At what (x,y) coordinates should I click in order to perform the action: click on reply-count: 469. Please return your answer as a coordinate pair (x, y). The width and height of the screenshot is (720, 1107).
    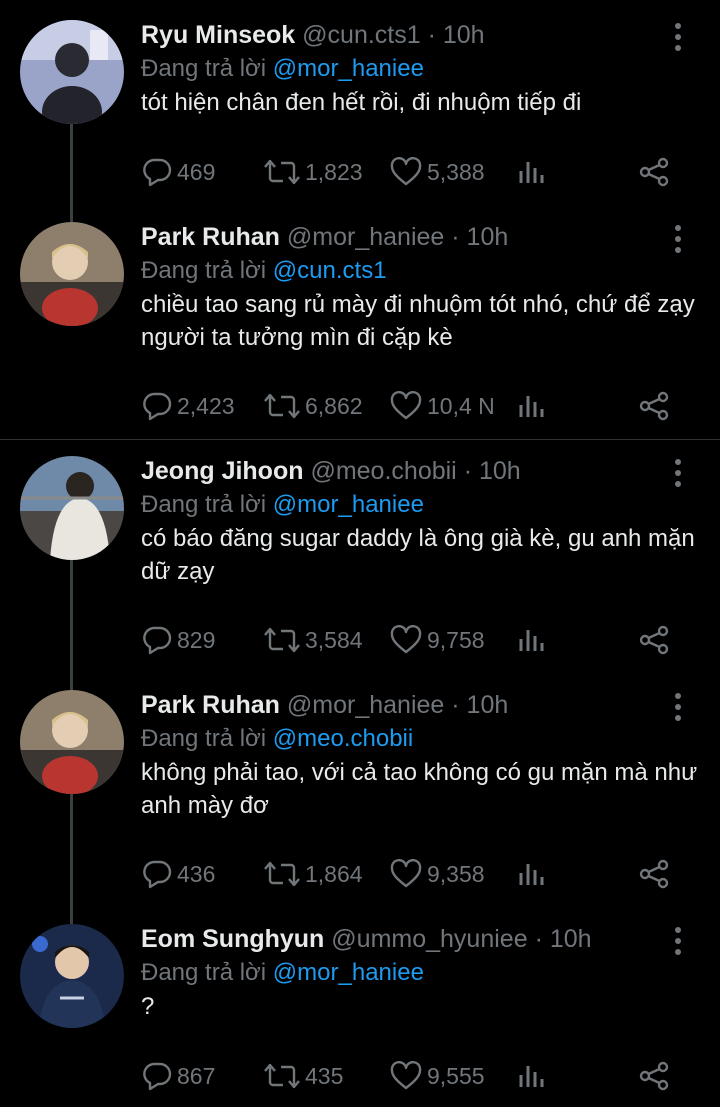
    Looking at the image, I should click on (196, 171).